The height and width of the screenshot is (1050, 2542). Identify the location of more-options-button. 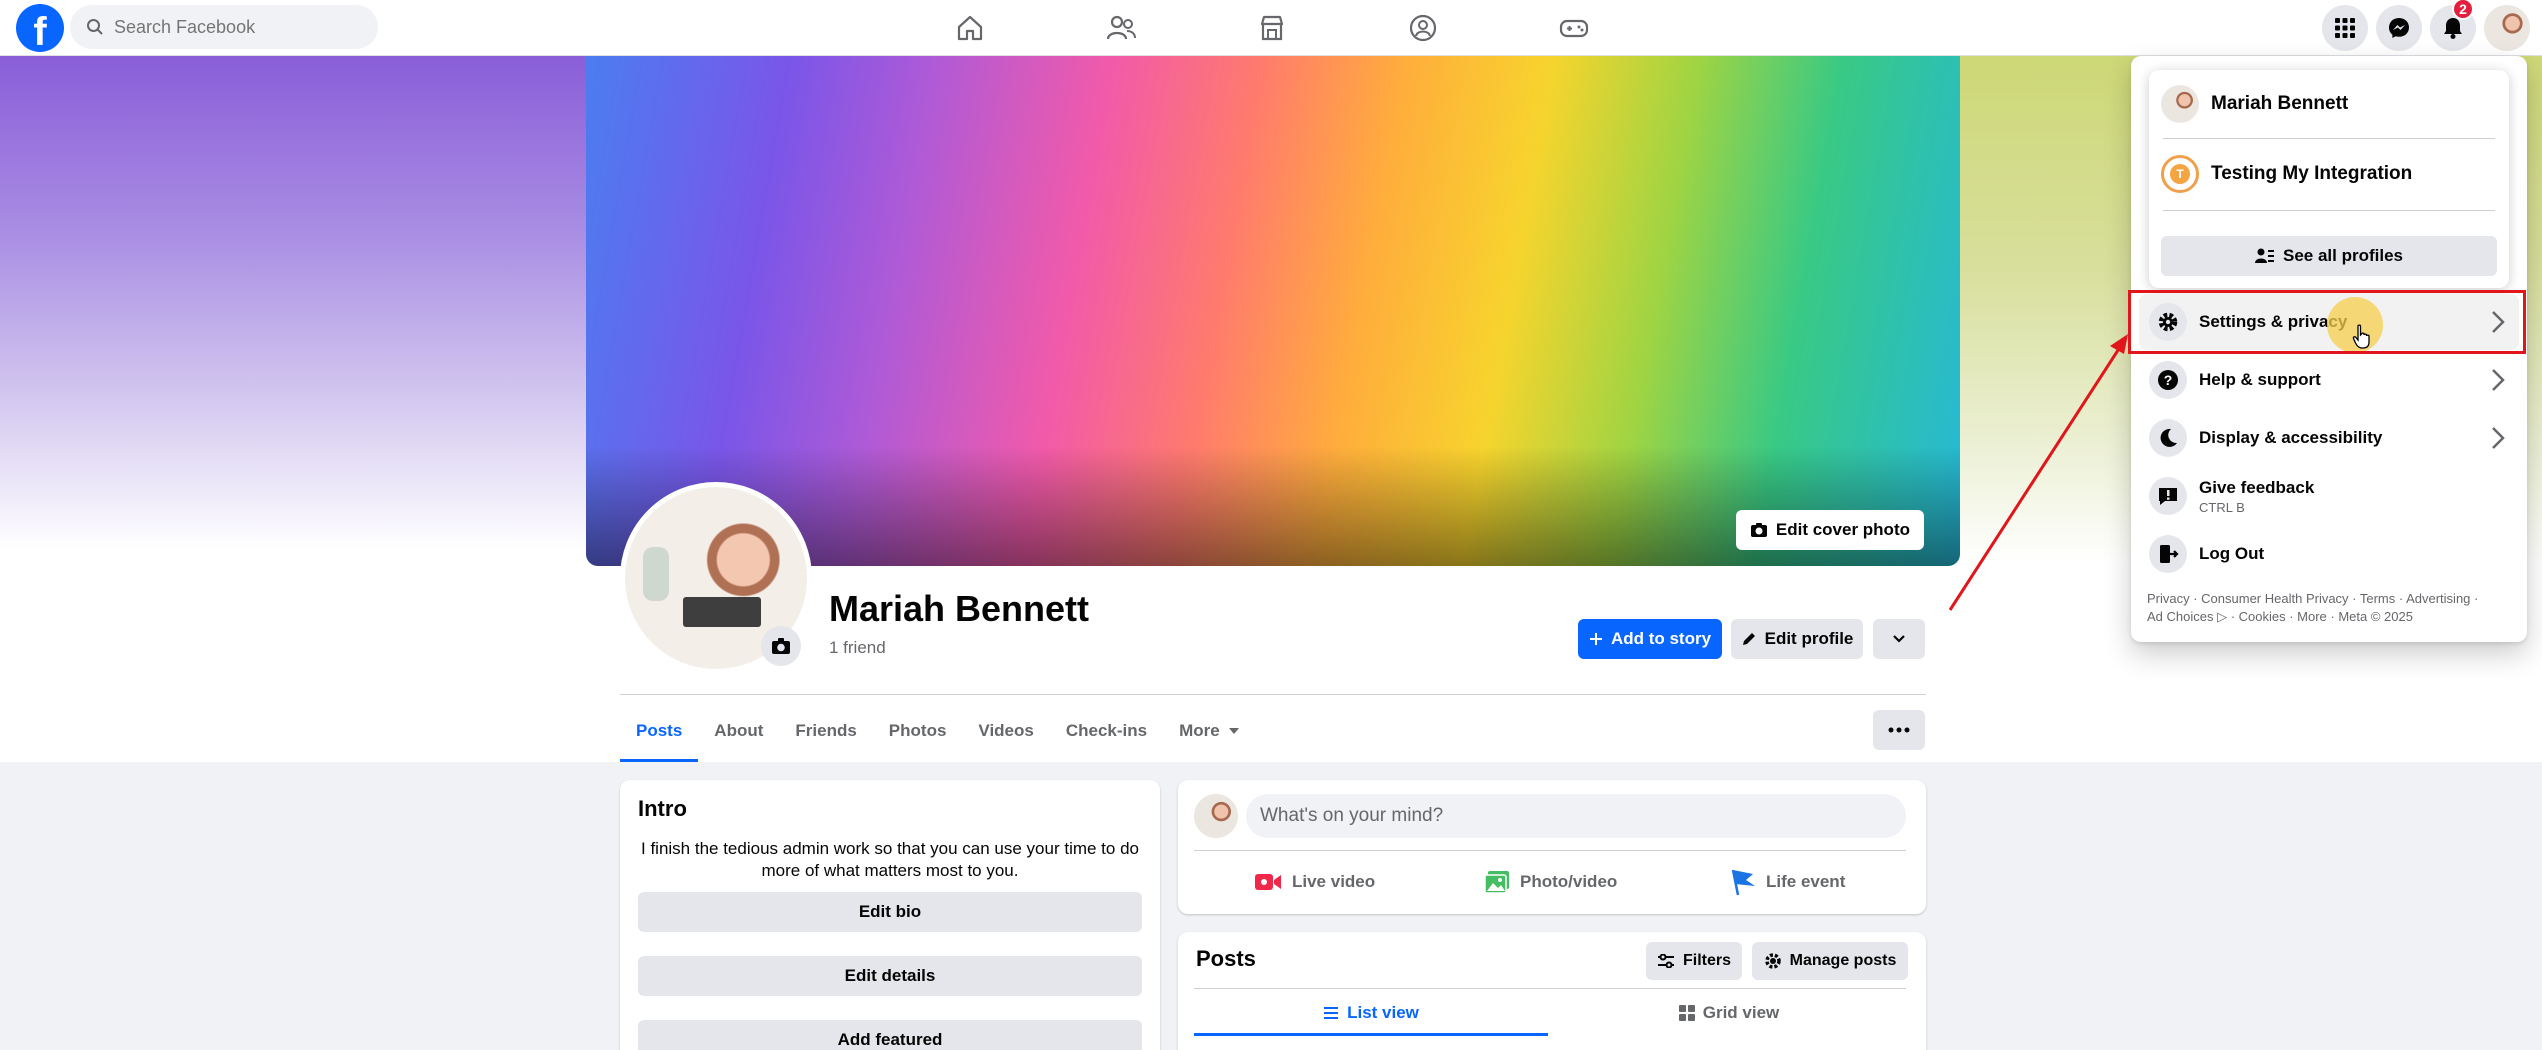
(1899, 730).